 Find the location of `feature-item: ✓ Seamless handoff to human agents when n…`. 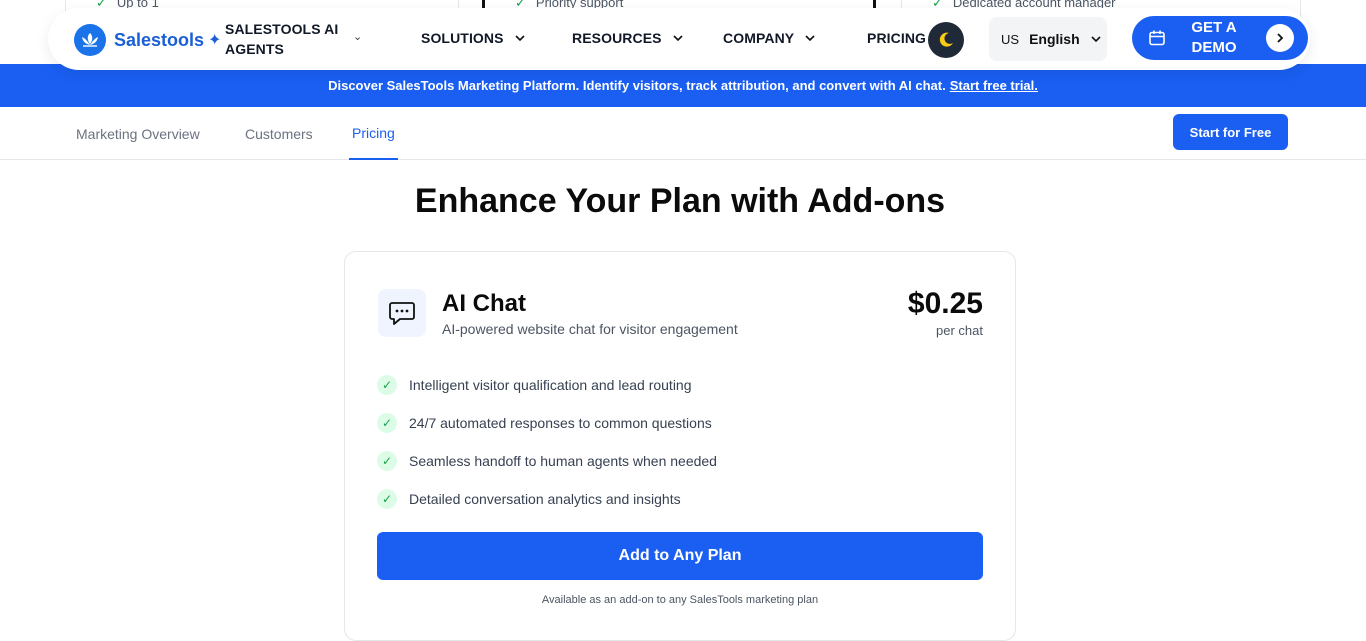

feature-item: ✓ Seamless handoff to human agents when n… is located at coordinates (677, 461).